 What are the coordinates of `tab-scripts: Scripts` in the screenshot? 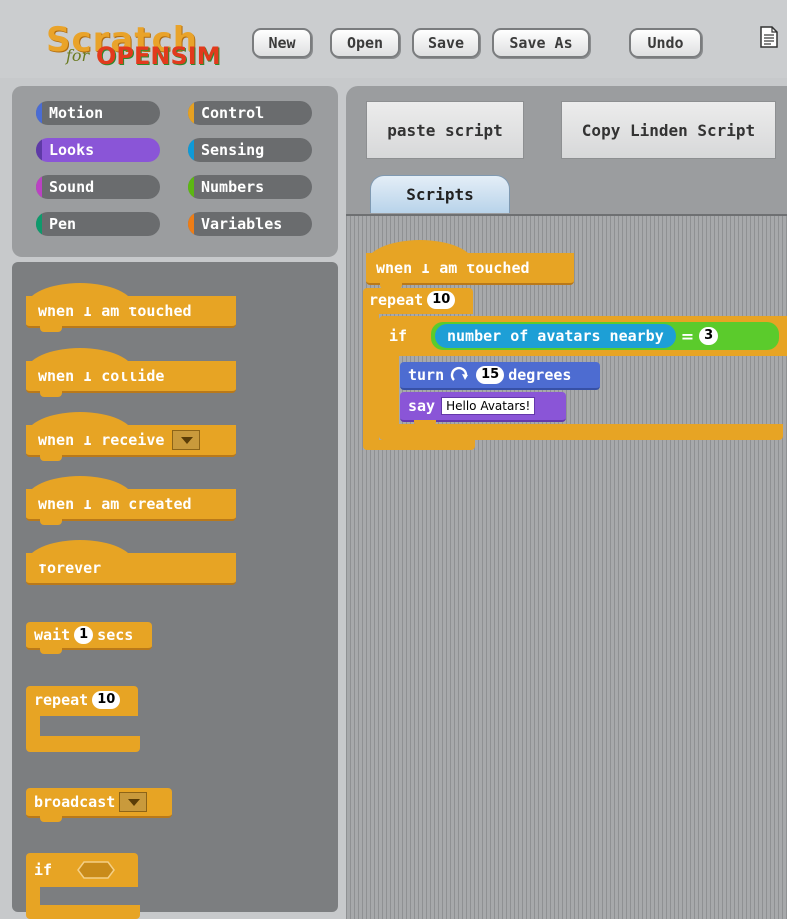 It's located at (440, 194).